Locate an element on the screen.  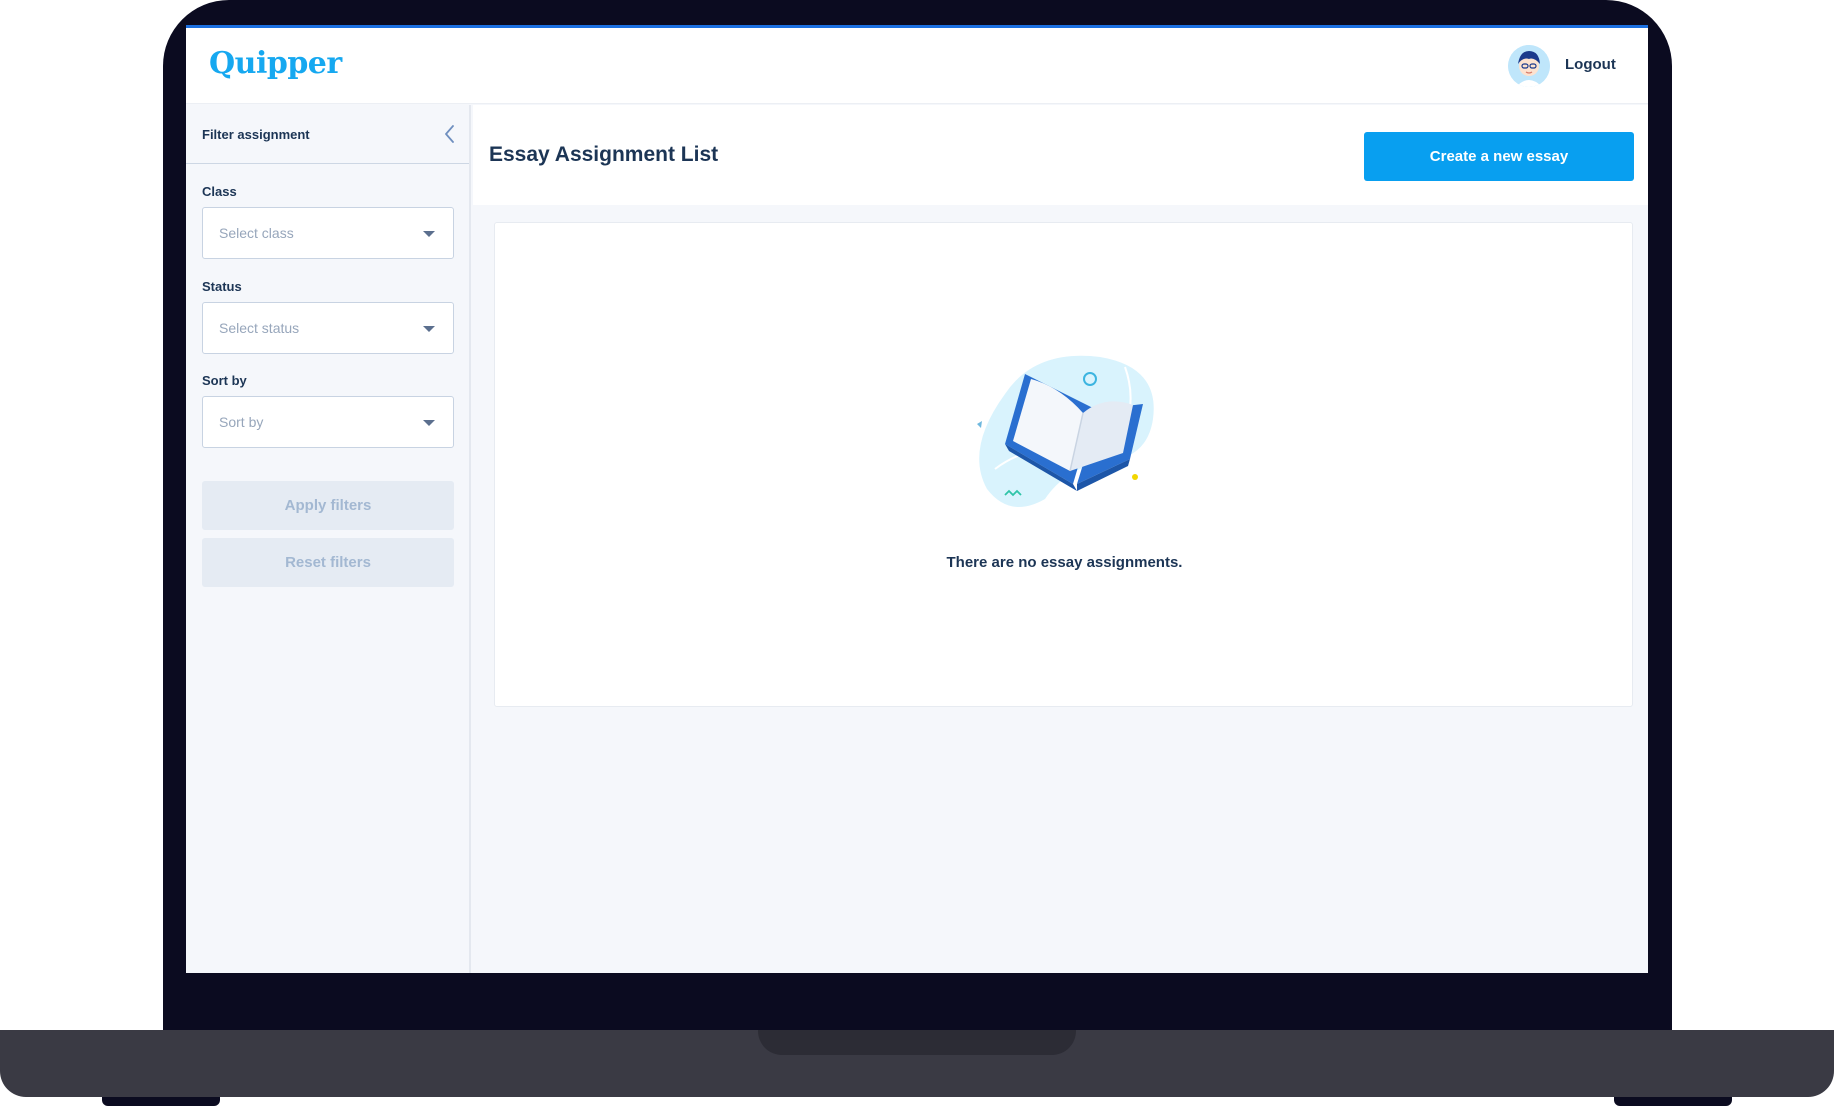
sidebar-title: Filter assignment is located at coordinates (256, 134).